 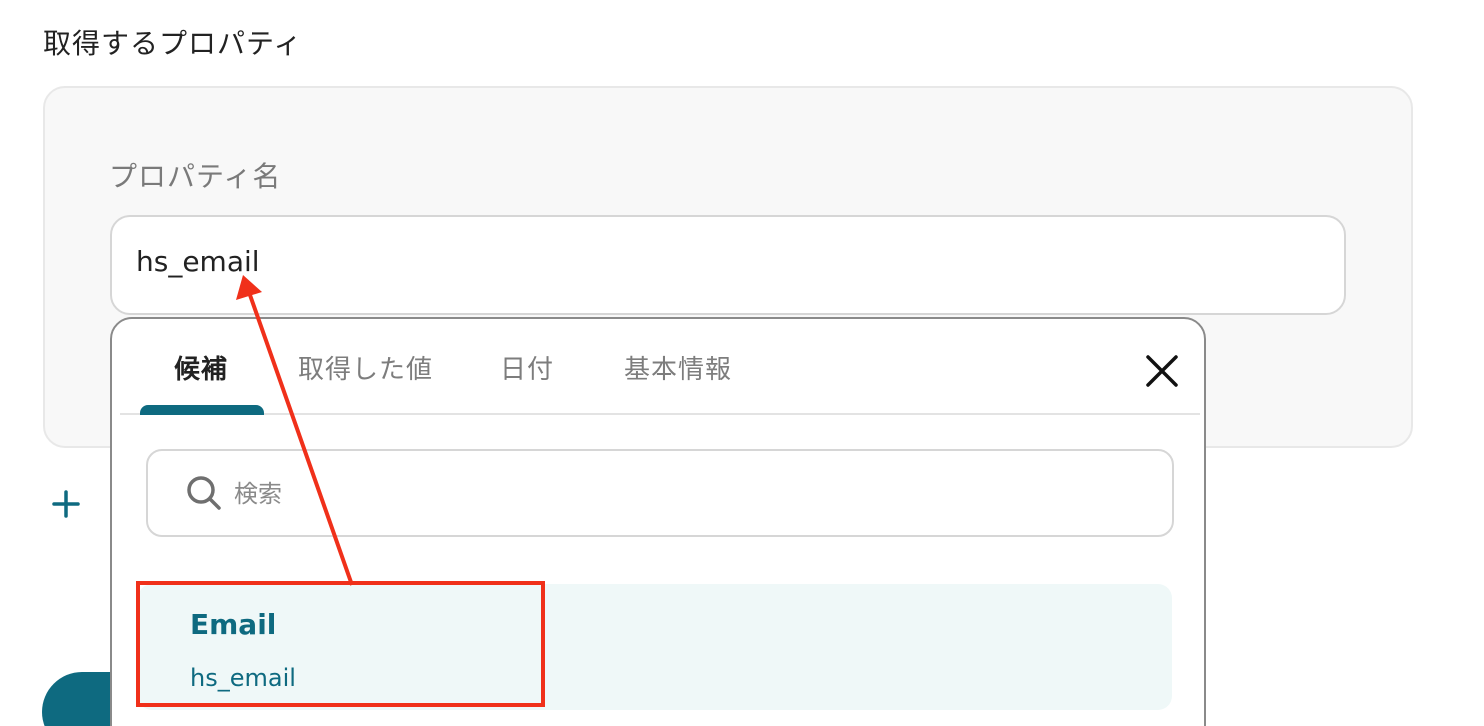 I want to click on tab-basic-info: 基本情報, so click(x=678, y=367).